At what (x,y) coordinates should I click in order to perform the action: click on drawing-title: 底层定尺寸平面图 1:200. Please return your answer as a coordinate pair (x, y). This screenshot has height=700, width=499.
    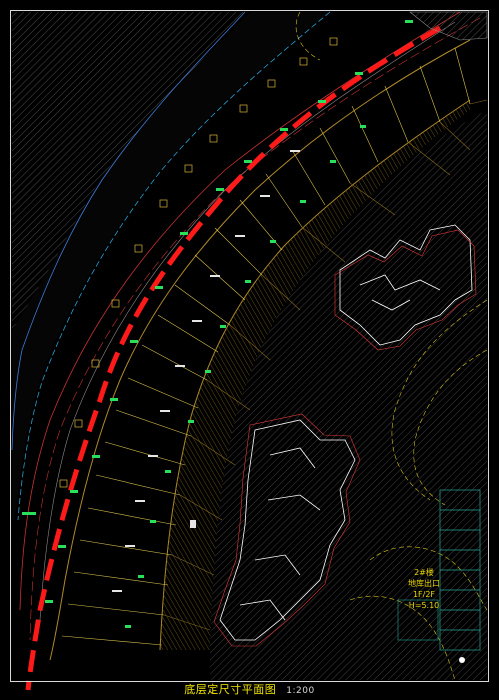
    Looking at the image, I should click on (249, 689).